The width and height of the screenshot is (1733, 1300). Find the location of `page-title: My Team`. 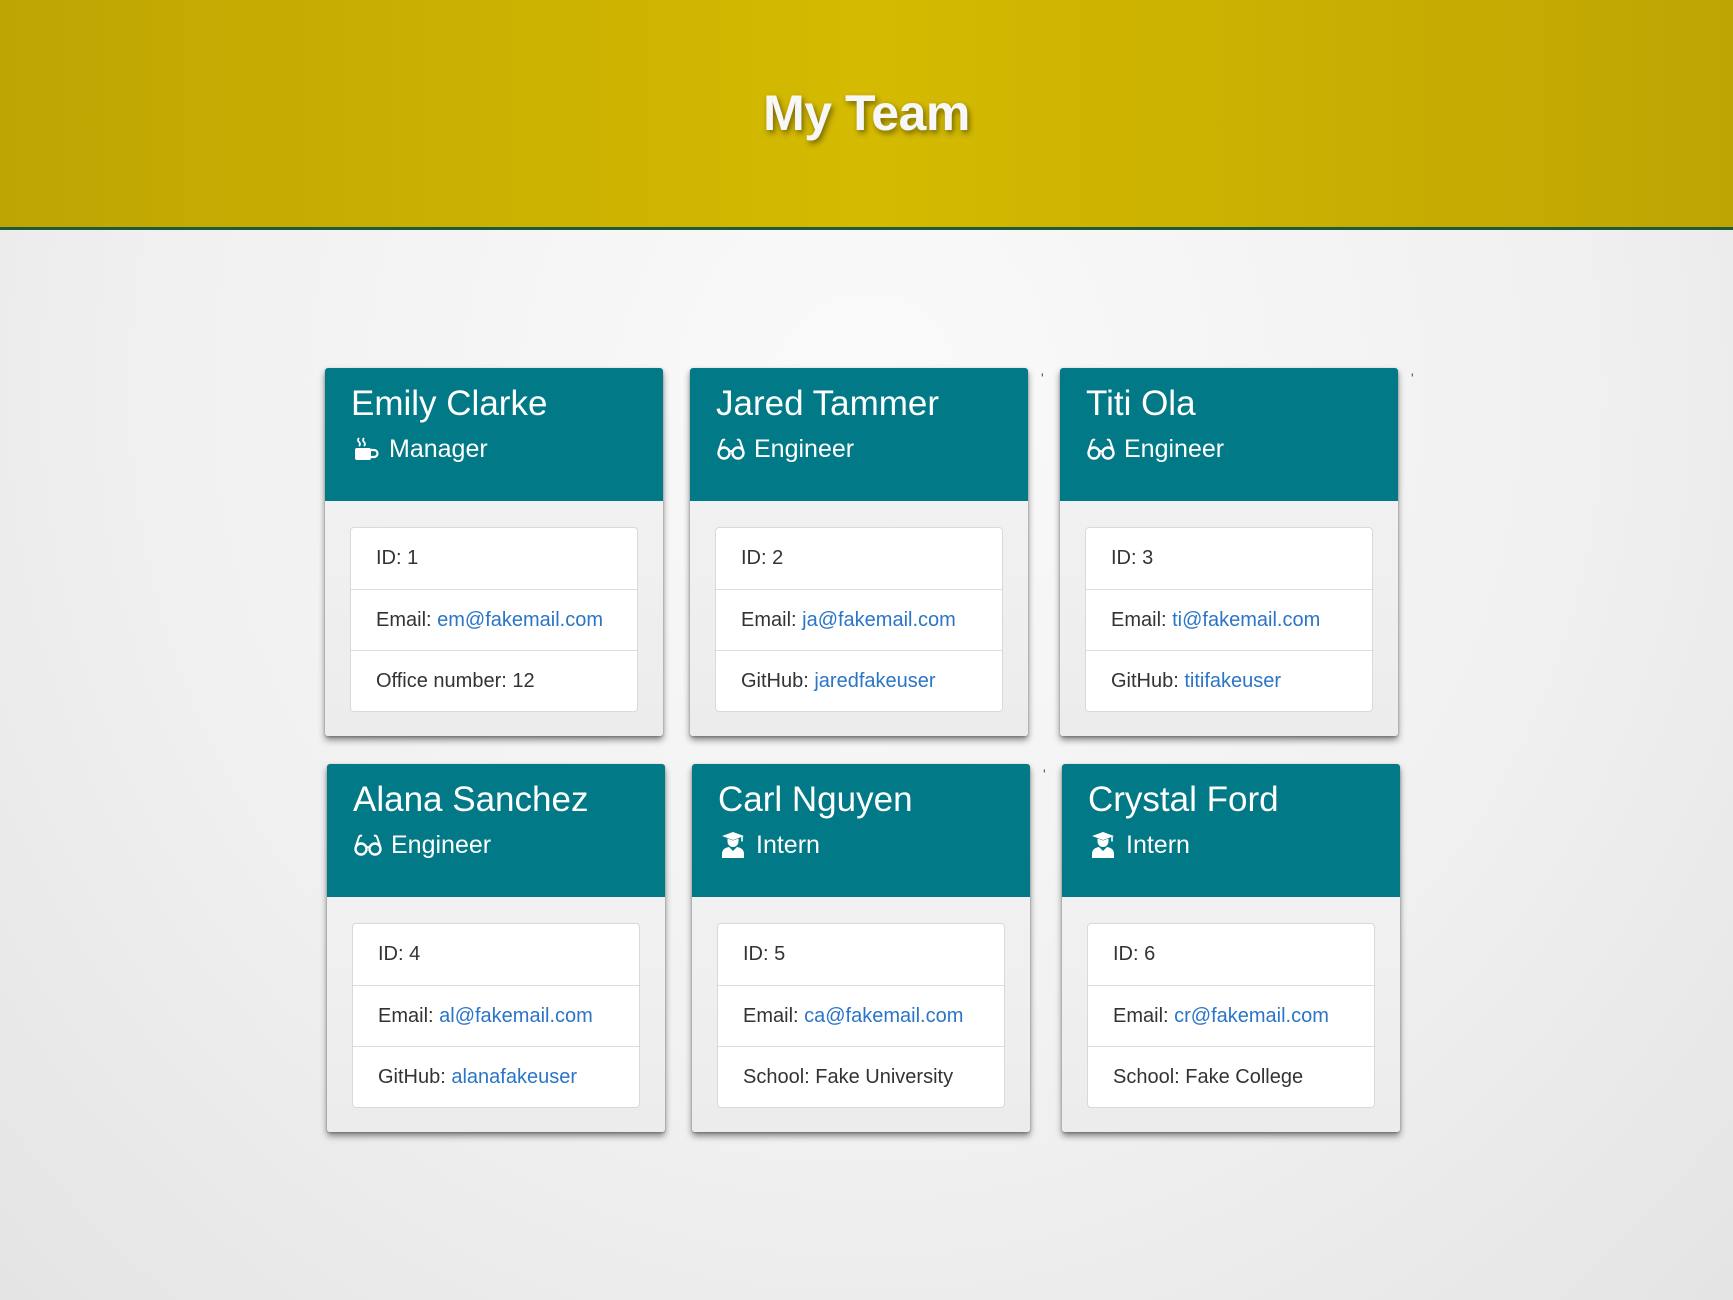

page-title: My Team is located at coordinates (866, 113).